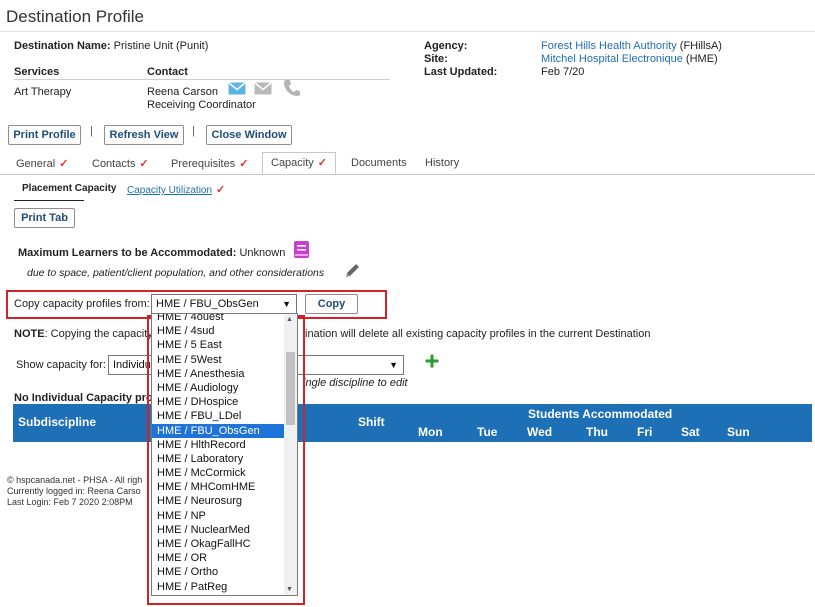  What do you see at coordinates (352, 272) in the screenshot?
I see `pencil-icon` at bounding box center [352, 272].